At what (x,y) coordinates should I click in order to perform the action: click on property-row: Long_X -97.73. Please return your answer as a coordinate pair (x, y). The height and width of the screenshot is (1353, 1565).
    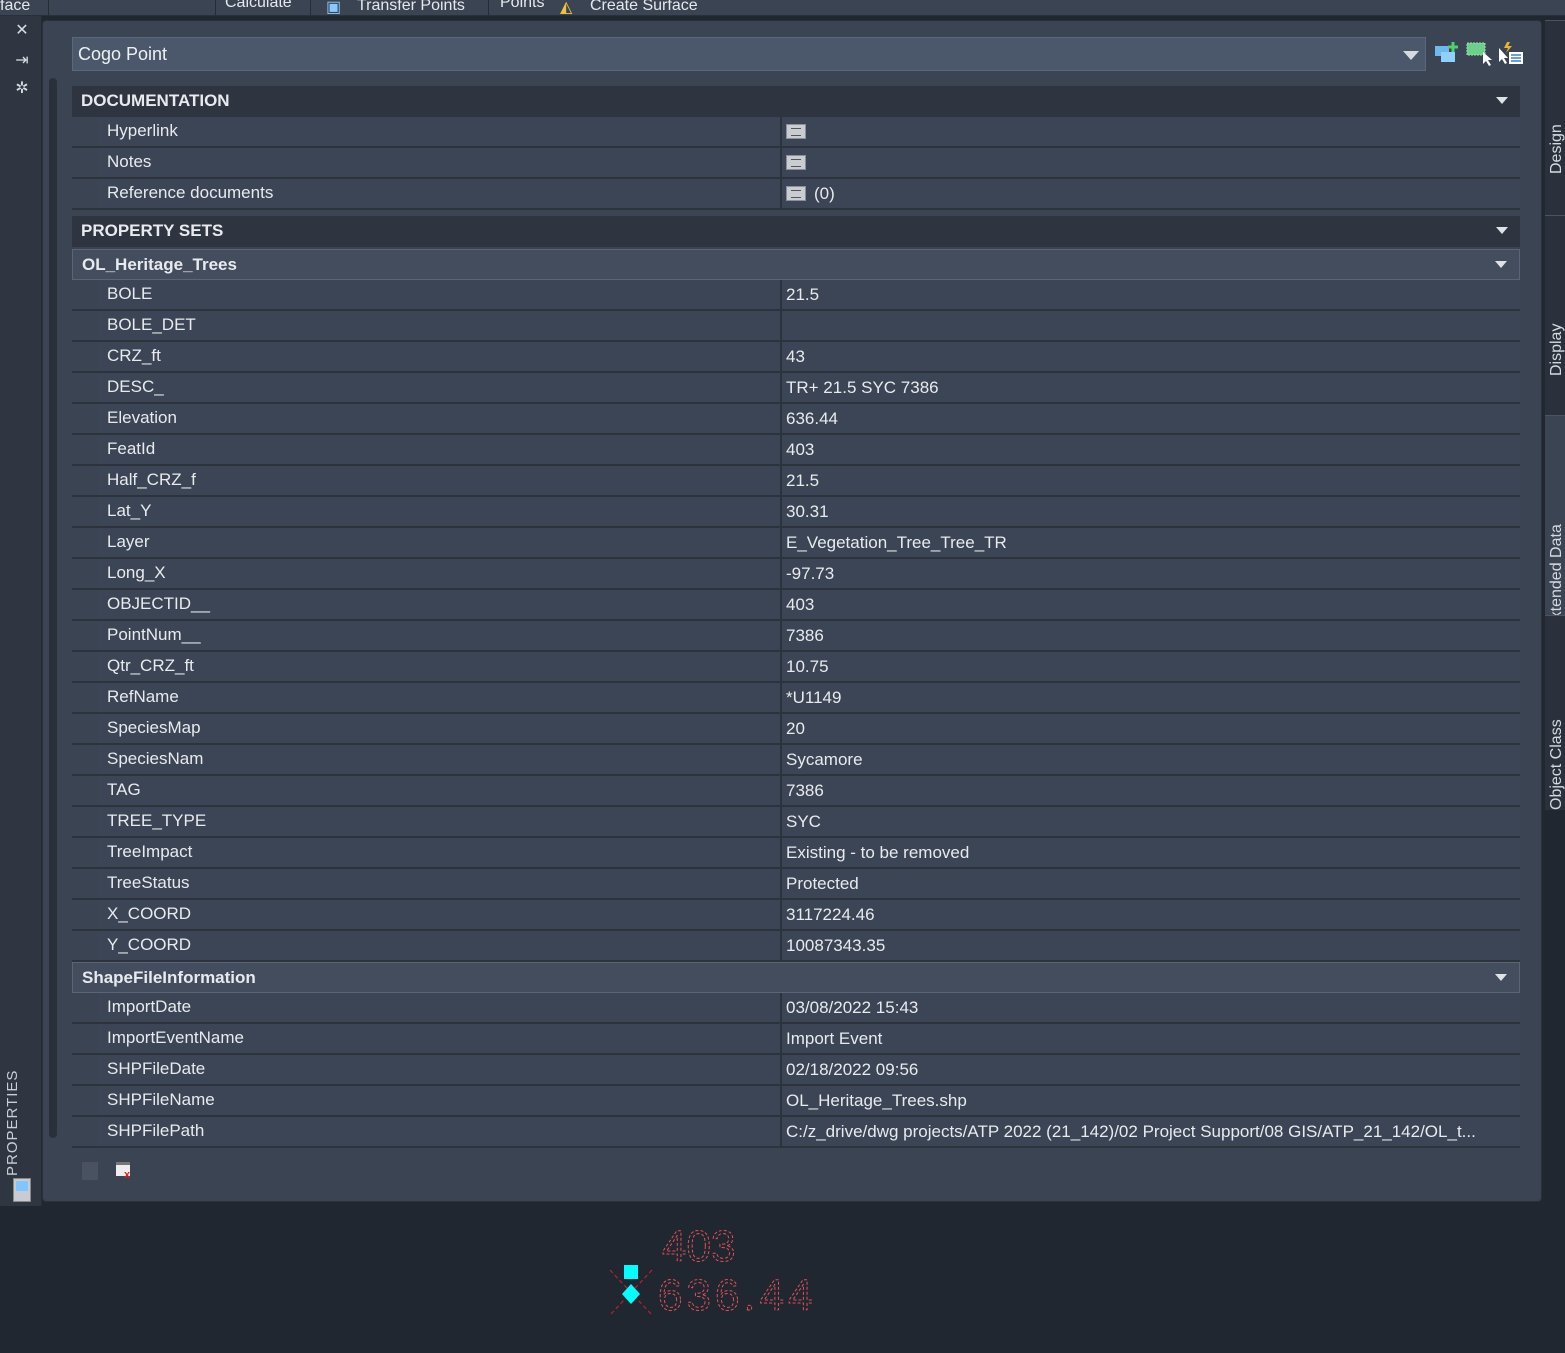
    Looking at the image, I should click on (796, 574).